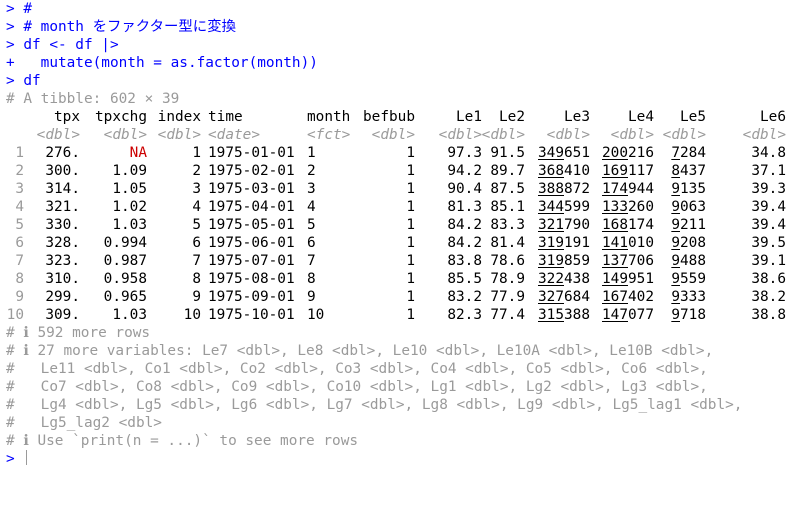 The width and height of the screenshot is (796, 522). I want to click on cell-tpx: 328., so click(62, 243).